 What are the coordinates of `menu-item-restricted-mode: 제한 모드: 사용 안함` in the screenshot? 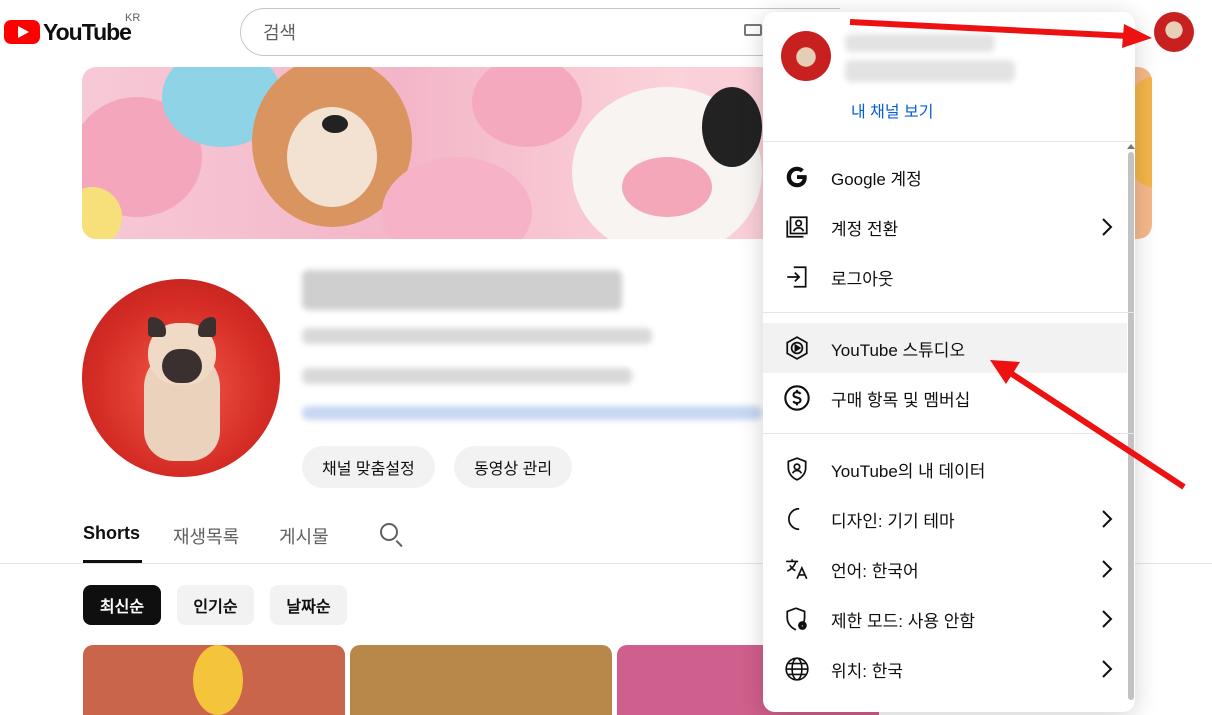 It's located at (945, 619).